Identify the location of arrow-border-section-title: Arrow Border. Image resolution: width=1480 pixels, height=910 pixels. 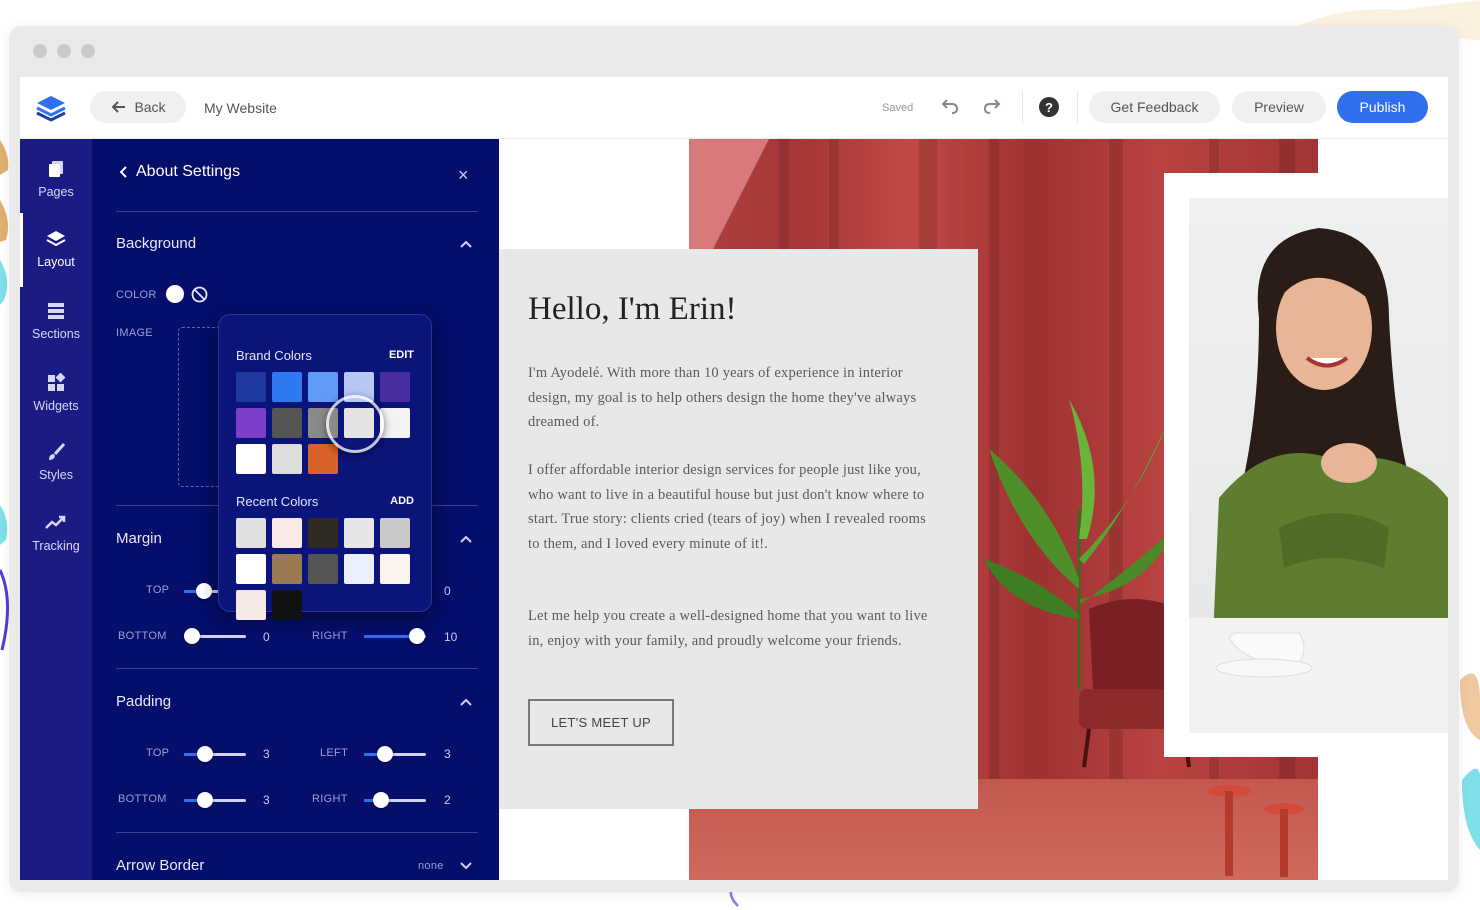
(160, 865).